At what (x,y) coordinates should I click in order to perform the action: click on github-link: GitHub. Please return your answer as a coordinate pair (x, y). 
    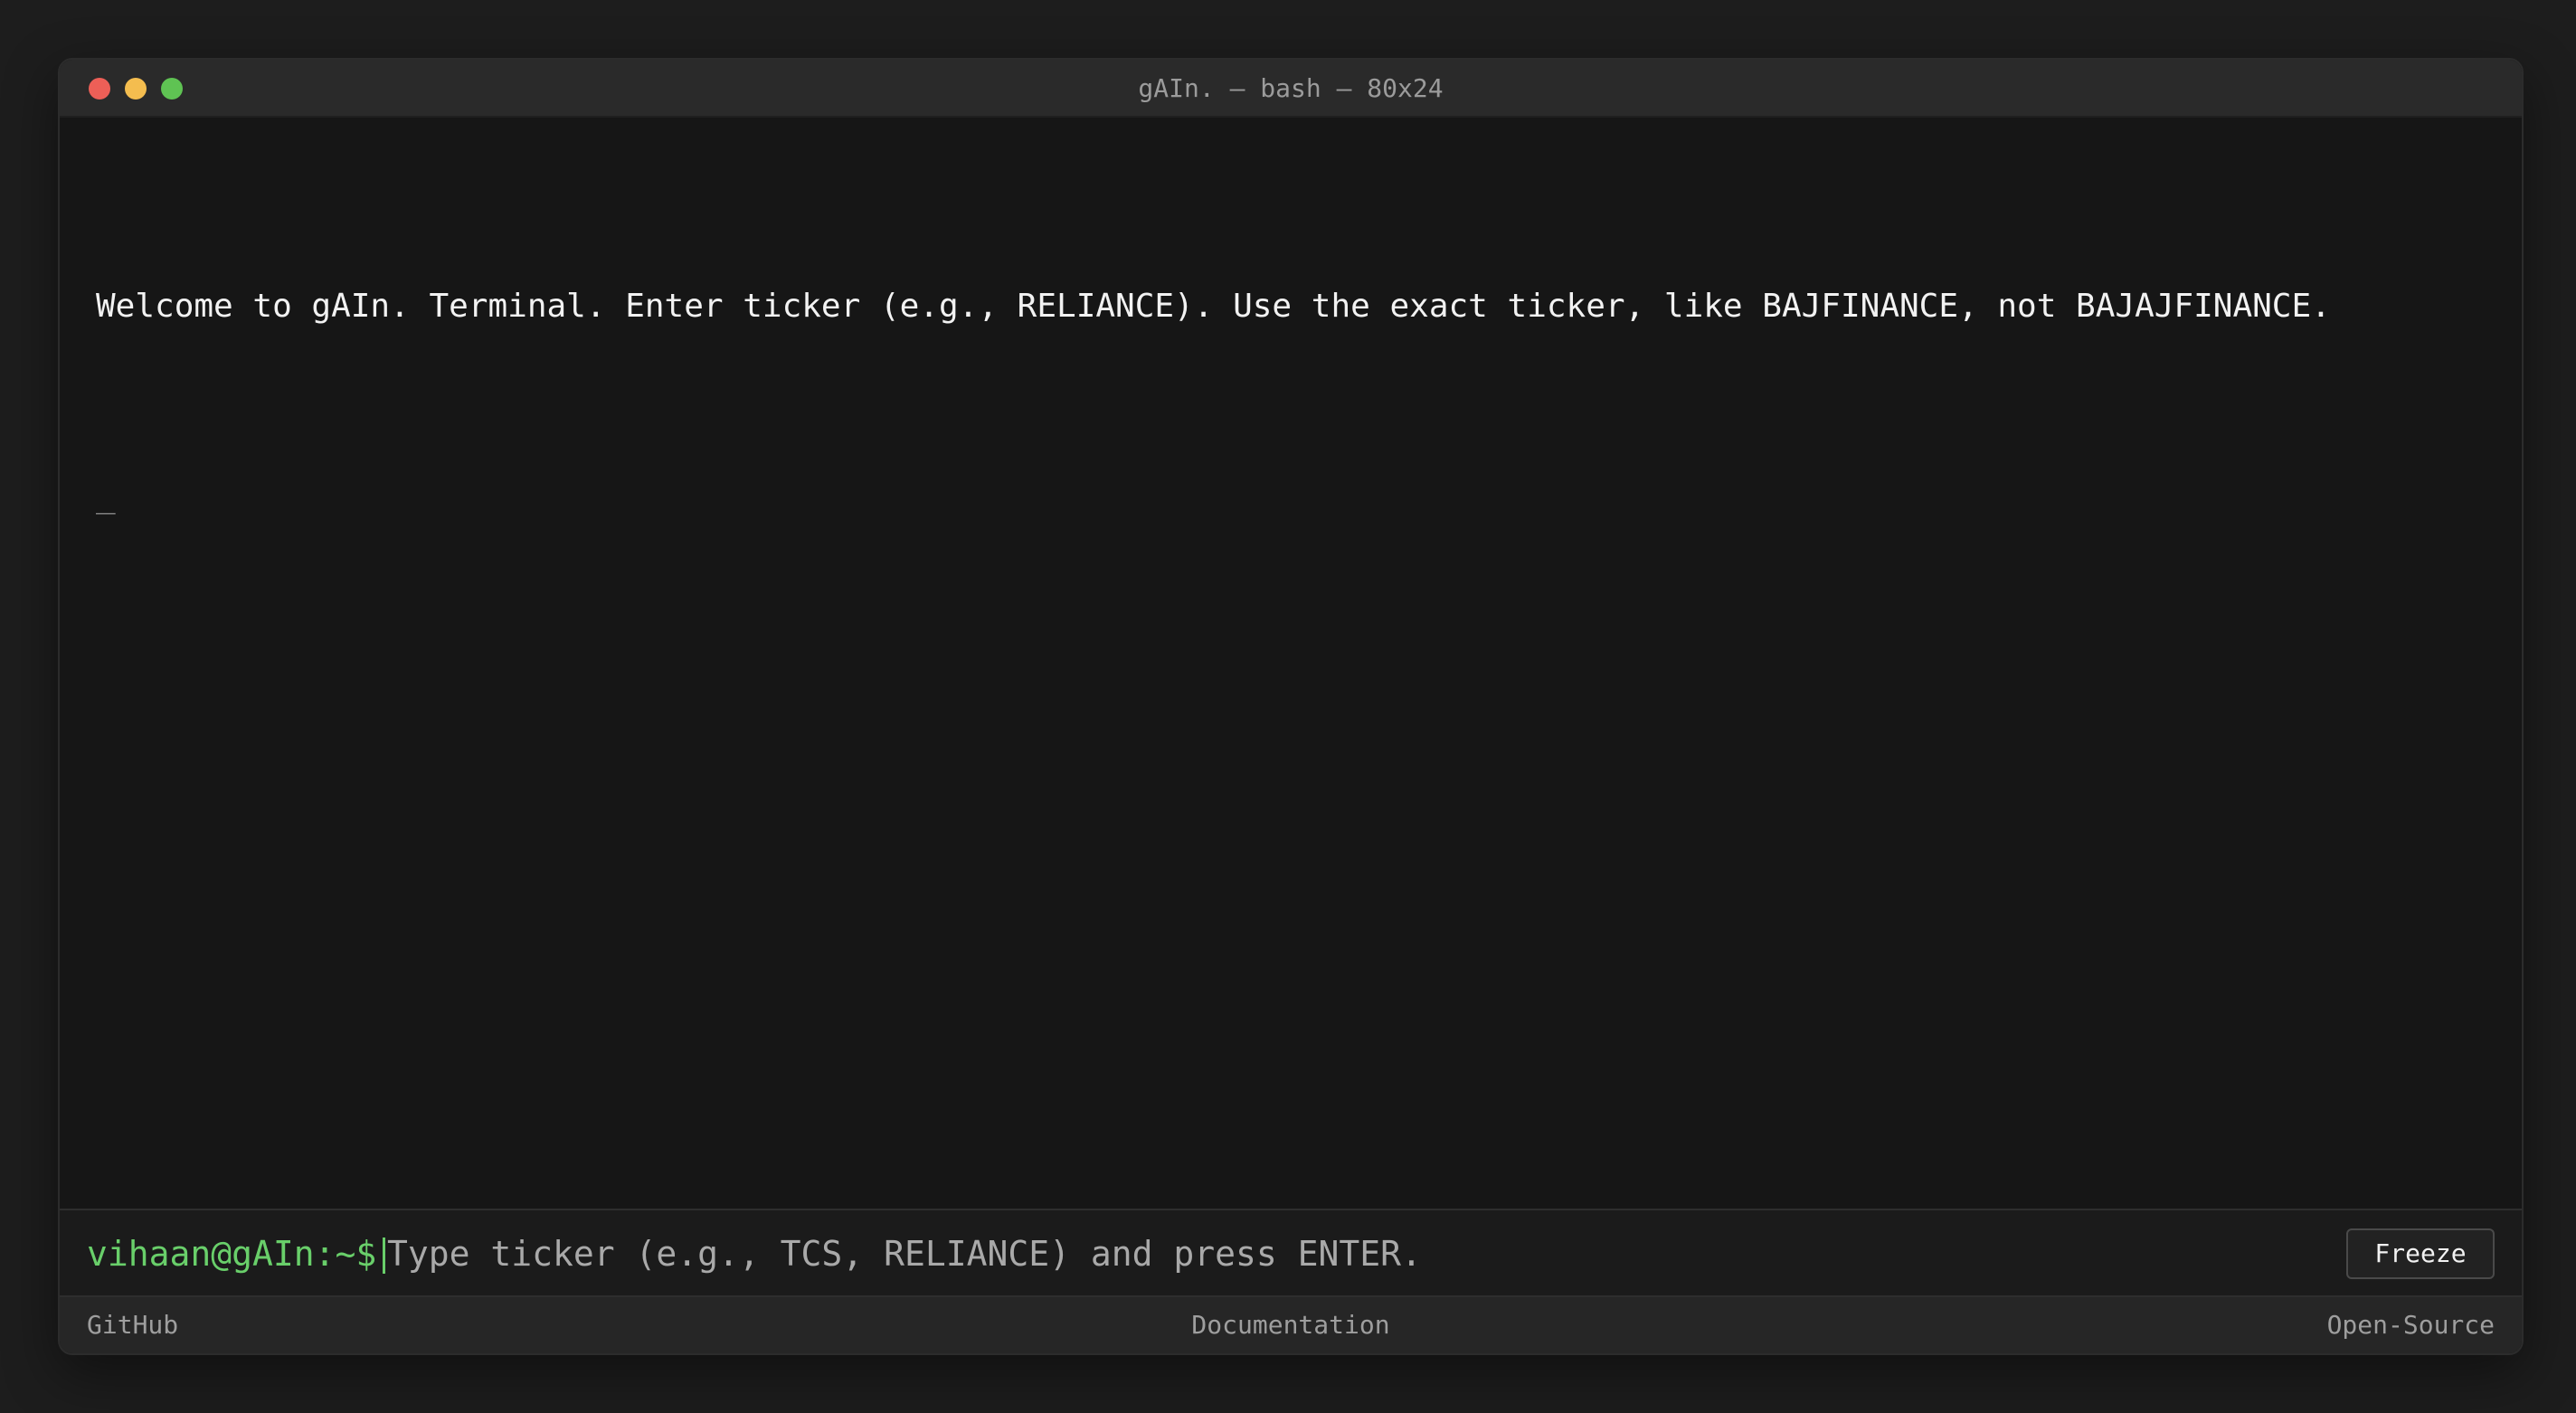
    Looking at the image, I should click on (132, 1325).